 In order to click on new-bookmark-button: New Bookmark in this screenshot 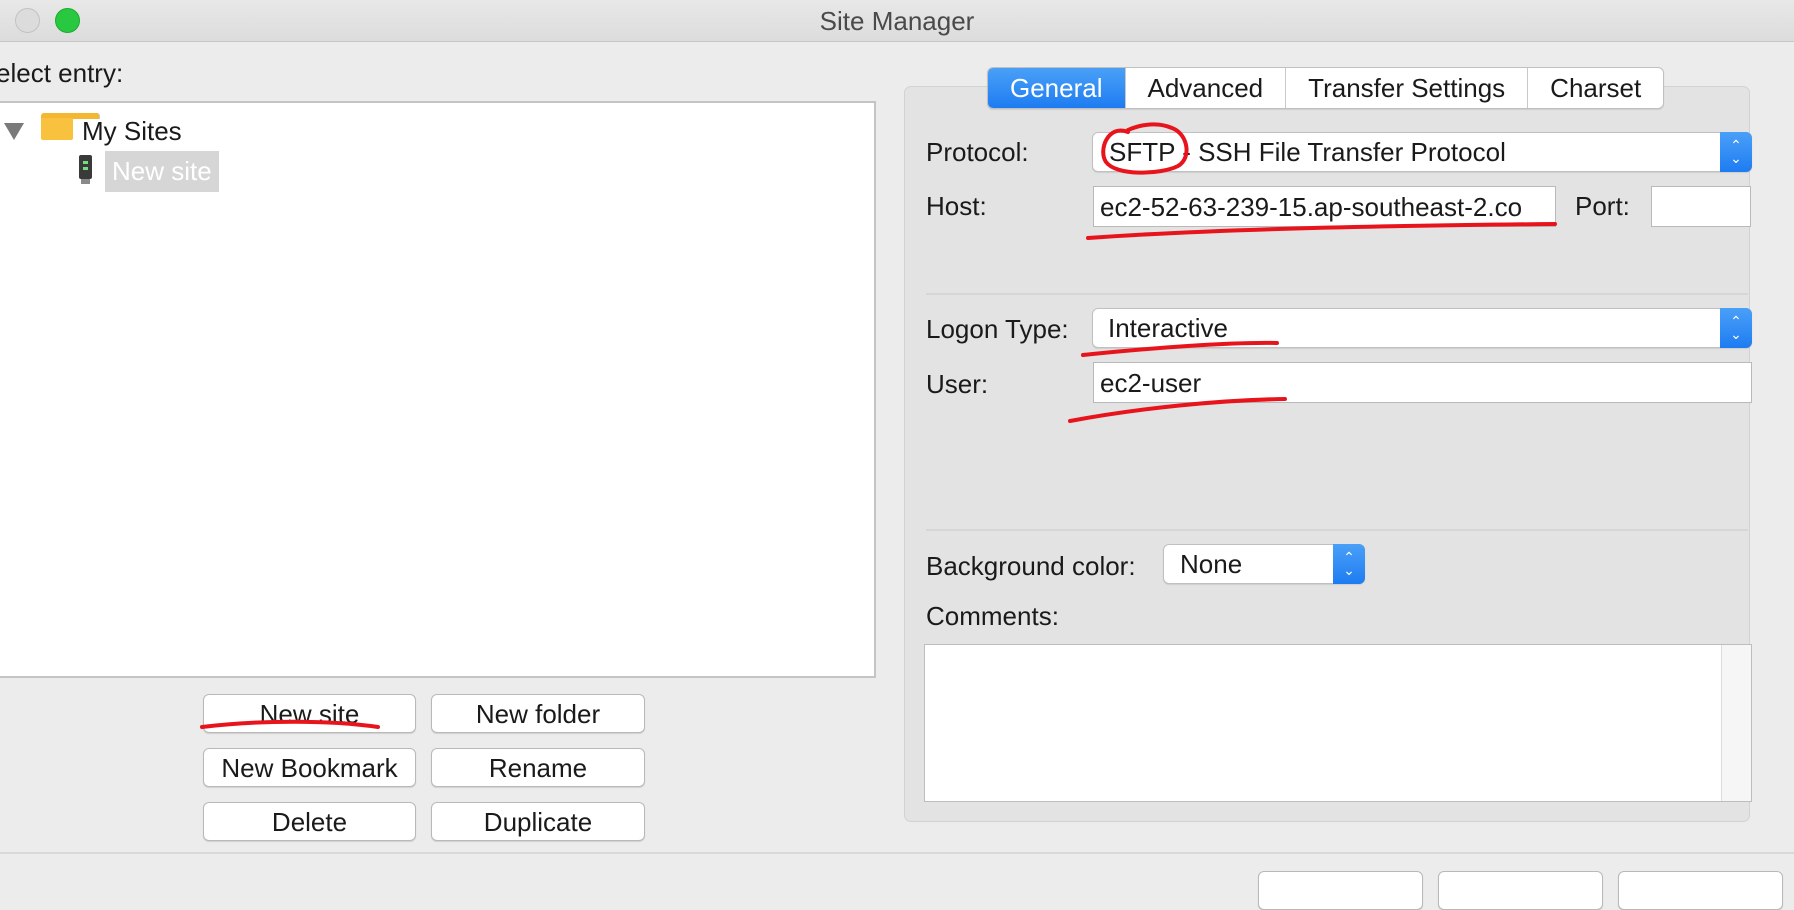, I will do `click(309, 767)`.